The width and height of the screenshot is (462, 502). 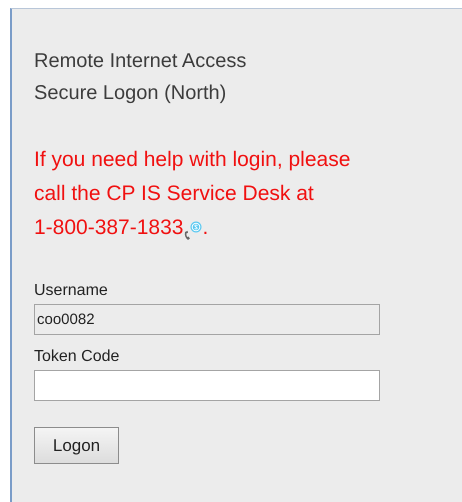 What do you see at coordinates (77, 357) in the screenshot?
I see `field-label: Token Code` at bounding box center [77, 357].